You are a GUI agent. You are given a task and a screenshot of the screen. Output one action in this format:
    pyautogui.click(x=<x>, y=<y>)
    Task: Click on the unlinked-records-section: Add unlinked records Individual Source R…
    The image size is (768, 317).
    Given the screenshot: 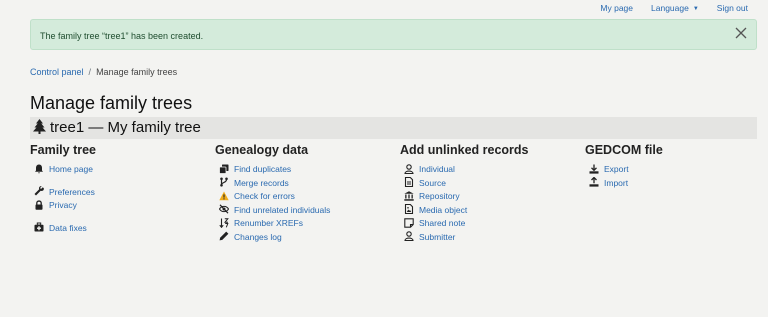 What is the action you would take?
    pyautogui.click(x=464, y=193)
    